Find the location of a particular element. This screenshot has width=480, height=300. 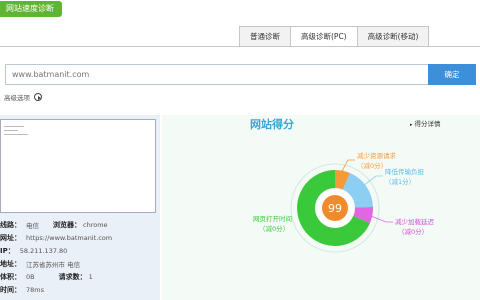

label-reduce-delay: 减少加载延迟 is located at coordinates (415, 221).